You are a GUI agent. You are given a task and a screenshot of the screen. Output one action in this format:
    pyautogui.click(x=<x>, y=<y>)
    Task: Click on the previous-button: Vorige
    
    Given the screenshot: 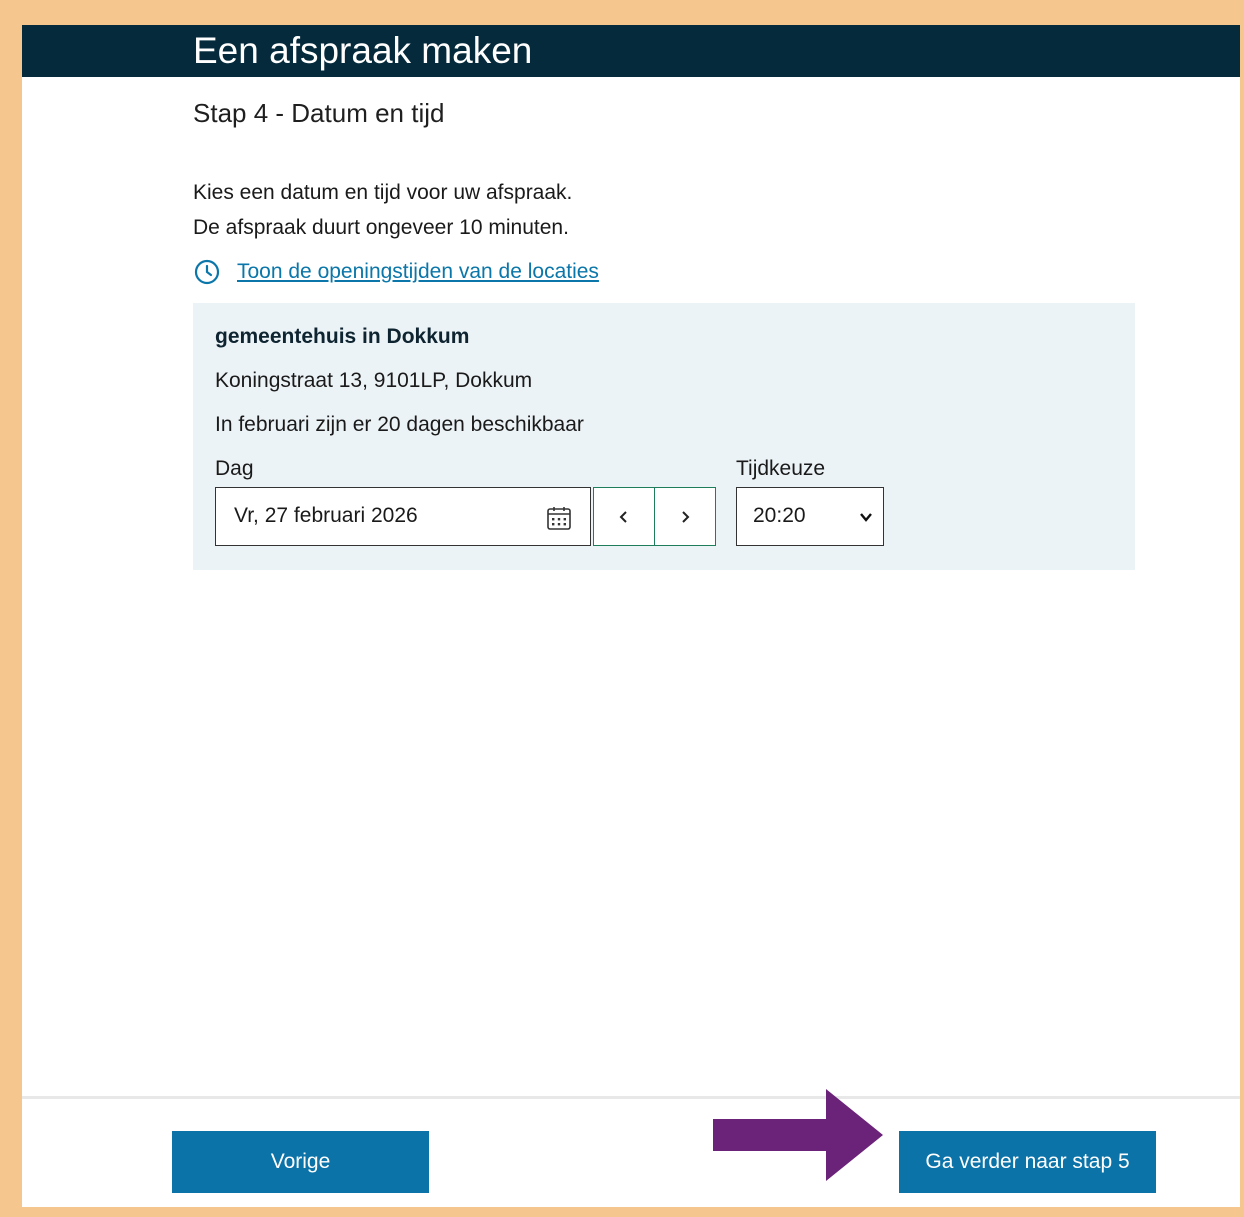 What is the action you would take?
    pyautogui.click(x=300, y=1162)
    